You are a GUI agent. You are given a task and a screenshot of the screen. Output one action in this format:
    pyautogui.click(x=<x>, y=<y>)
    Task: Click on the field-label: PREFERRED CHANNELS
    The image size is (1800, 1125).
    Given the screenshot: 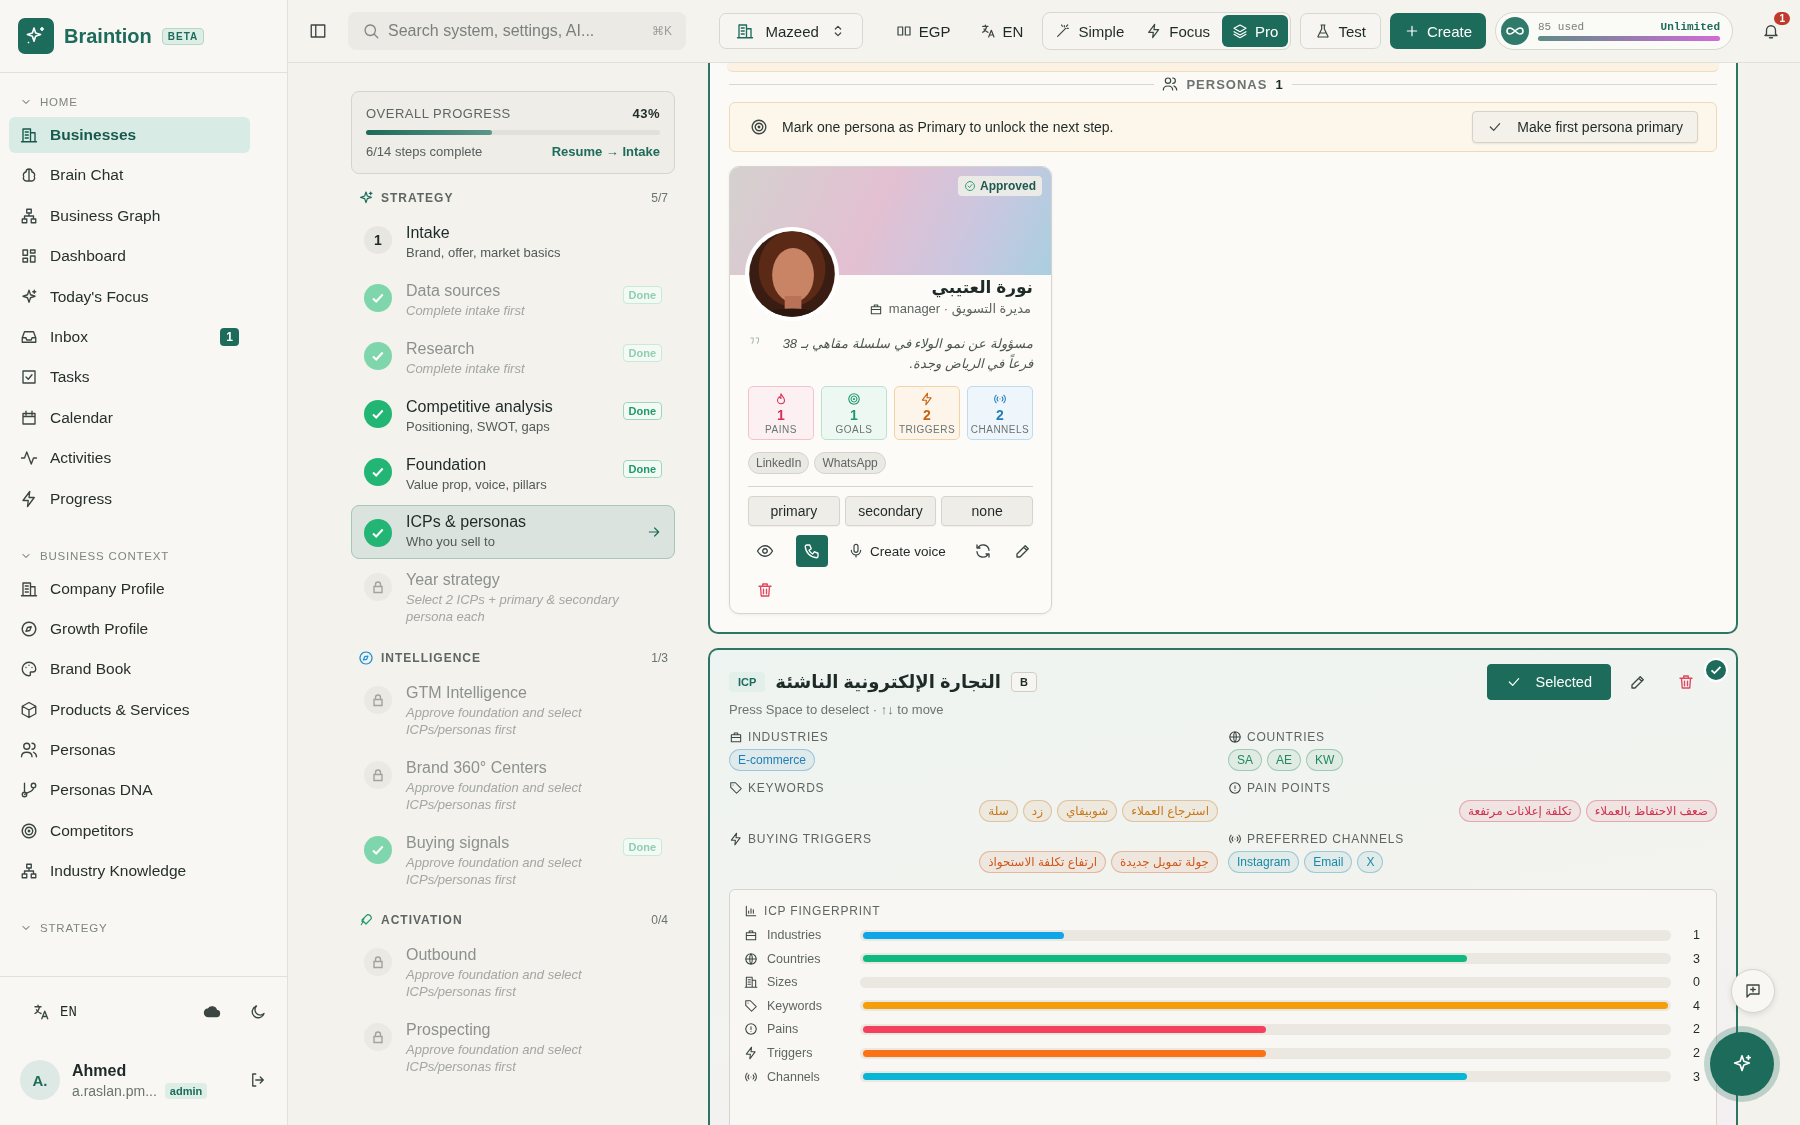 What is the action you would take?
    pyautogui.click(x=1326, y=839)
    